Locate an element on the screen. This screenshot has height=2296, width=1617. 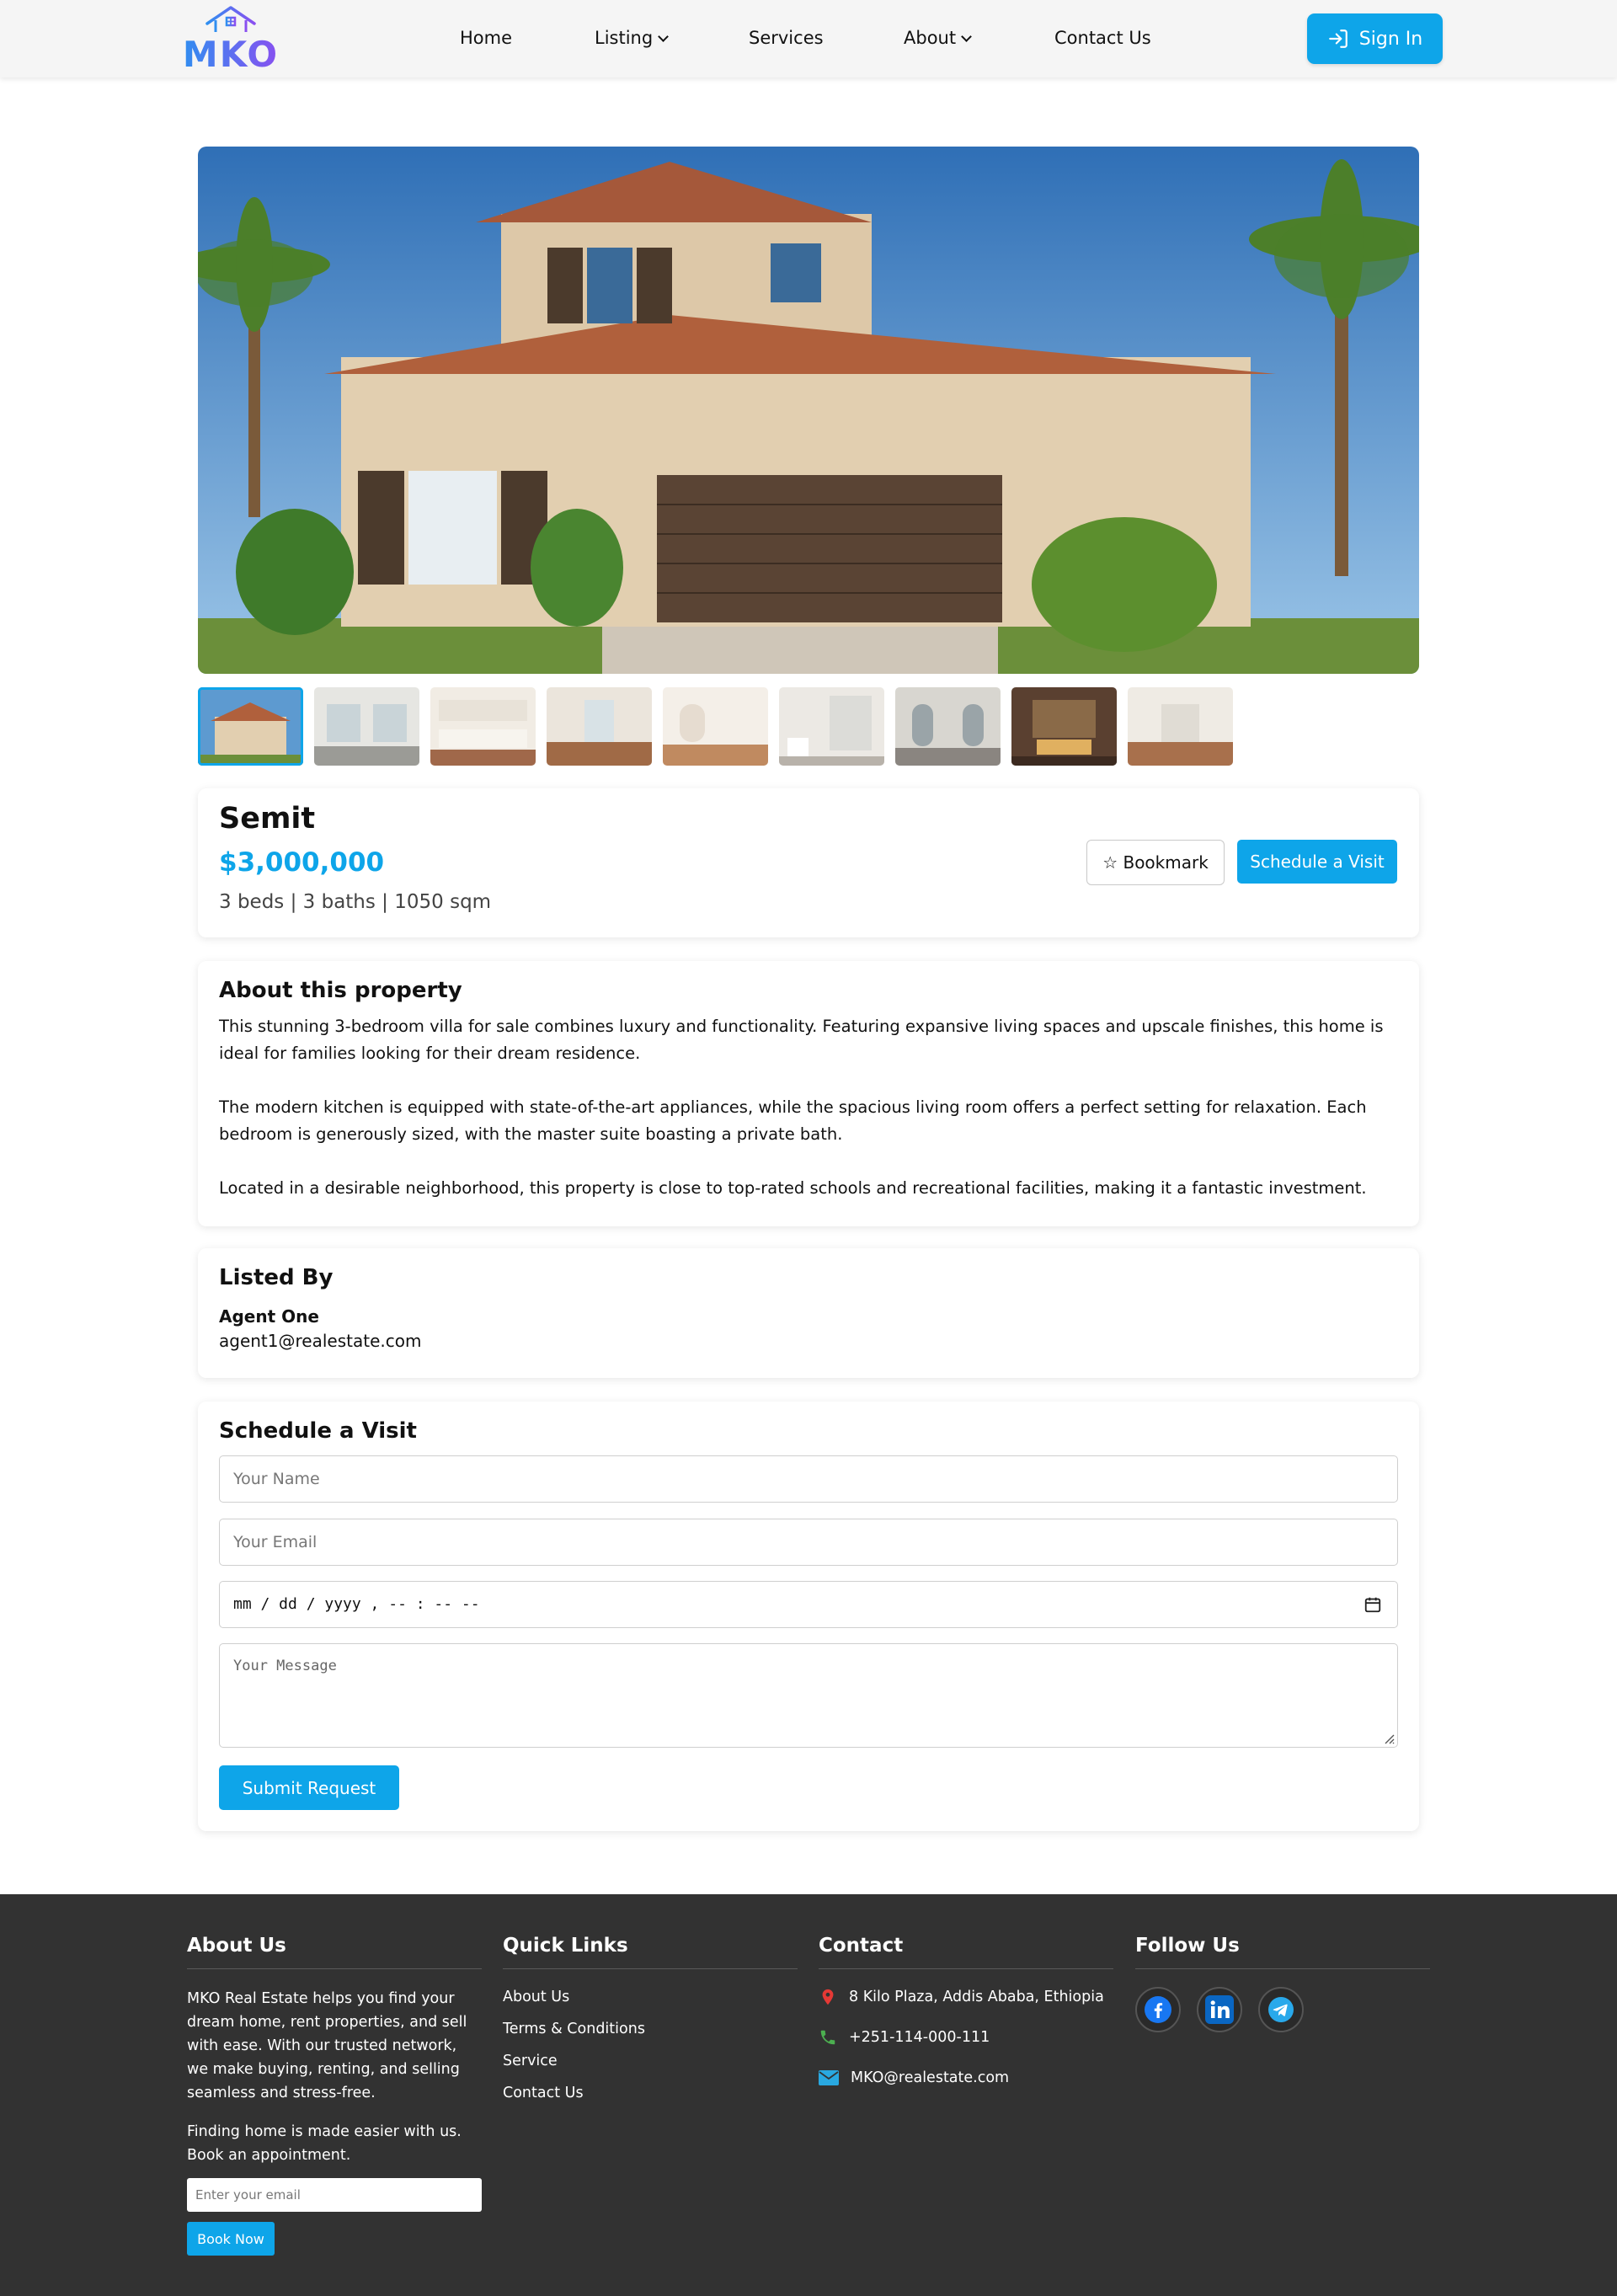
contact-email-row: MKO@realestate.com is located at coordinates (914, 2077).